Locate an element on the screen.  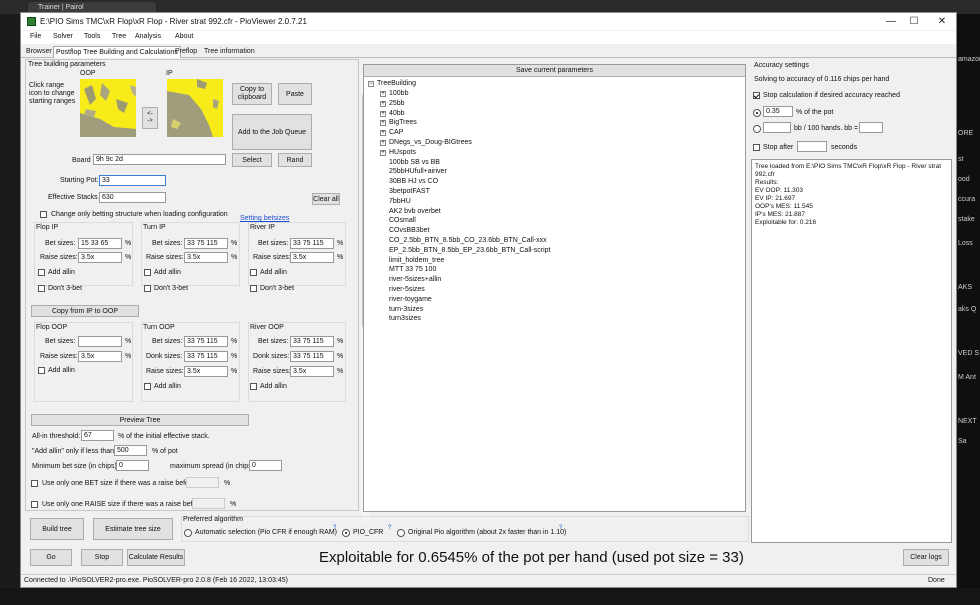
menu-tools: Tools is located at coordinates (92, 36).